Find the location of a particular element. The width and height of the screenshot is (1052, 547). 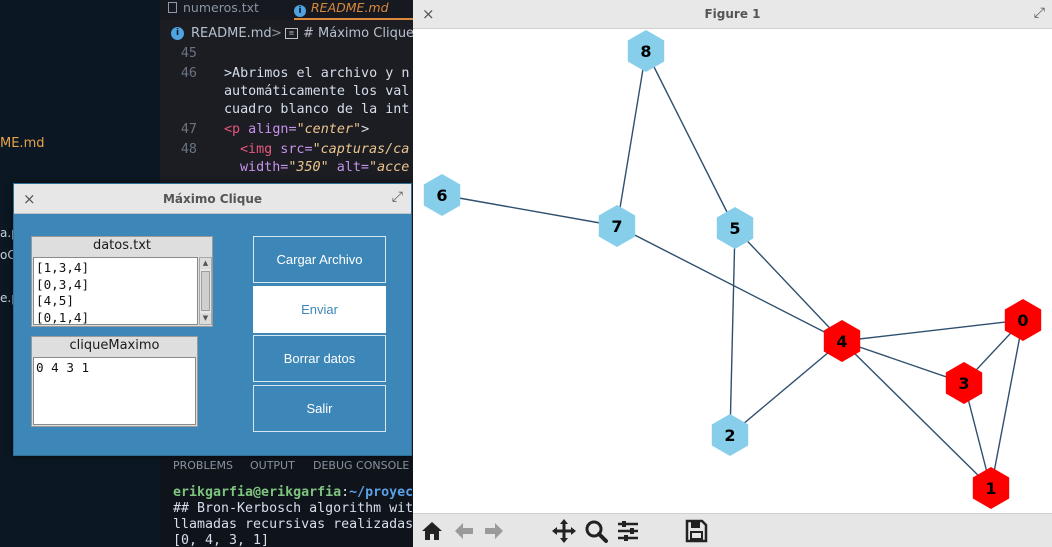

code-line: >Abrimos el archivo y n is located at coordinates (317, 73).